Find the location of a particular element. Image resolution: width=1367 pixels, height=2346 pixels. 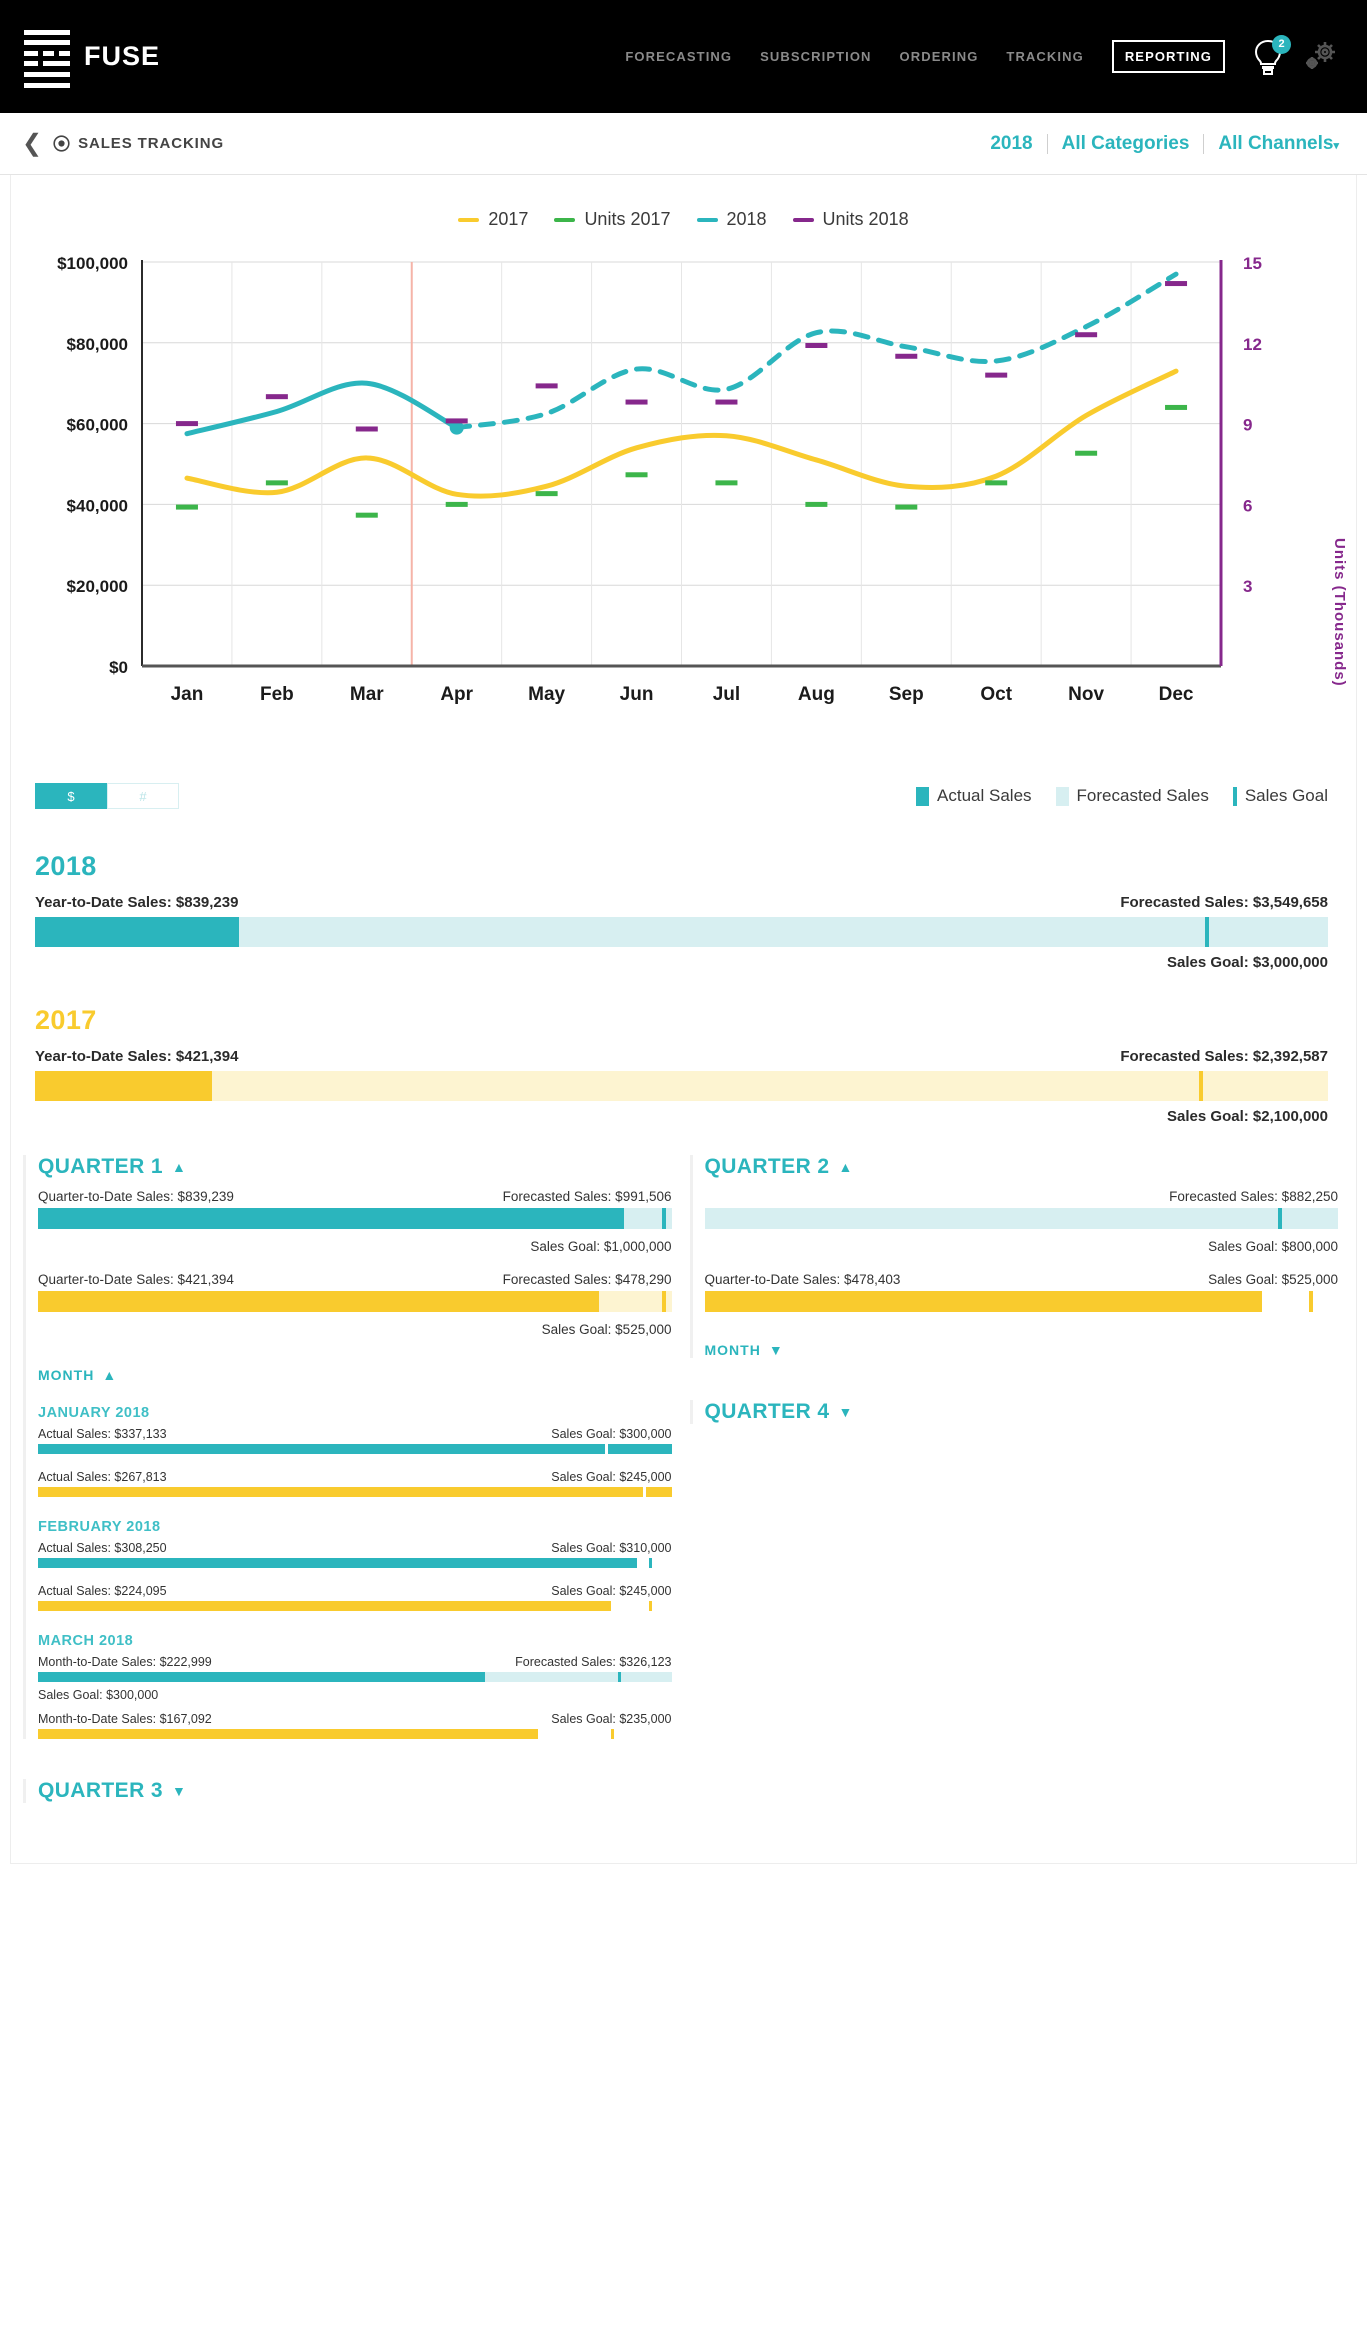

gears-icon is located at coordinates (1320, 57).